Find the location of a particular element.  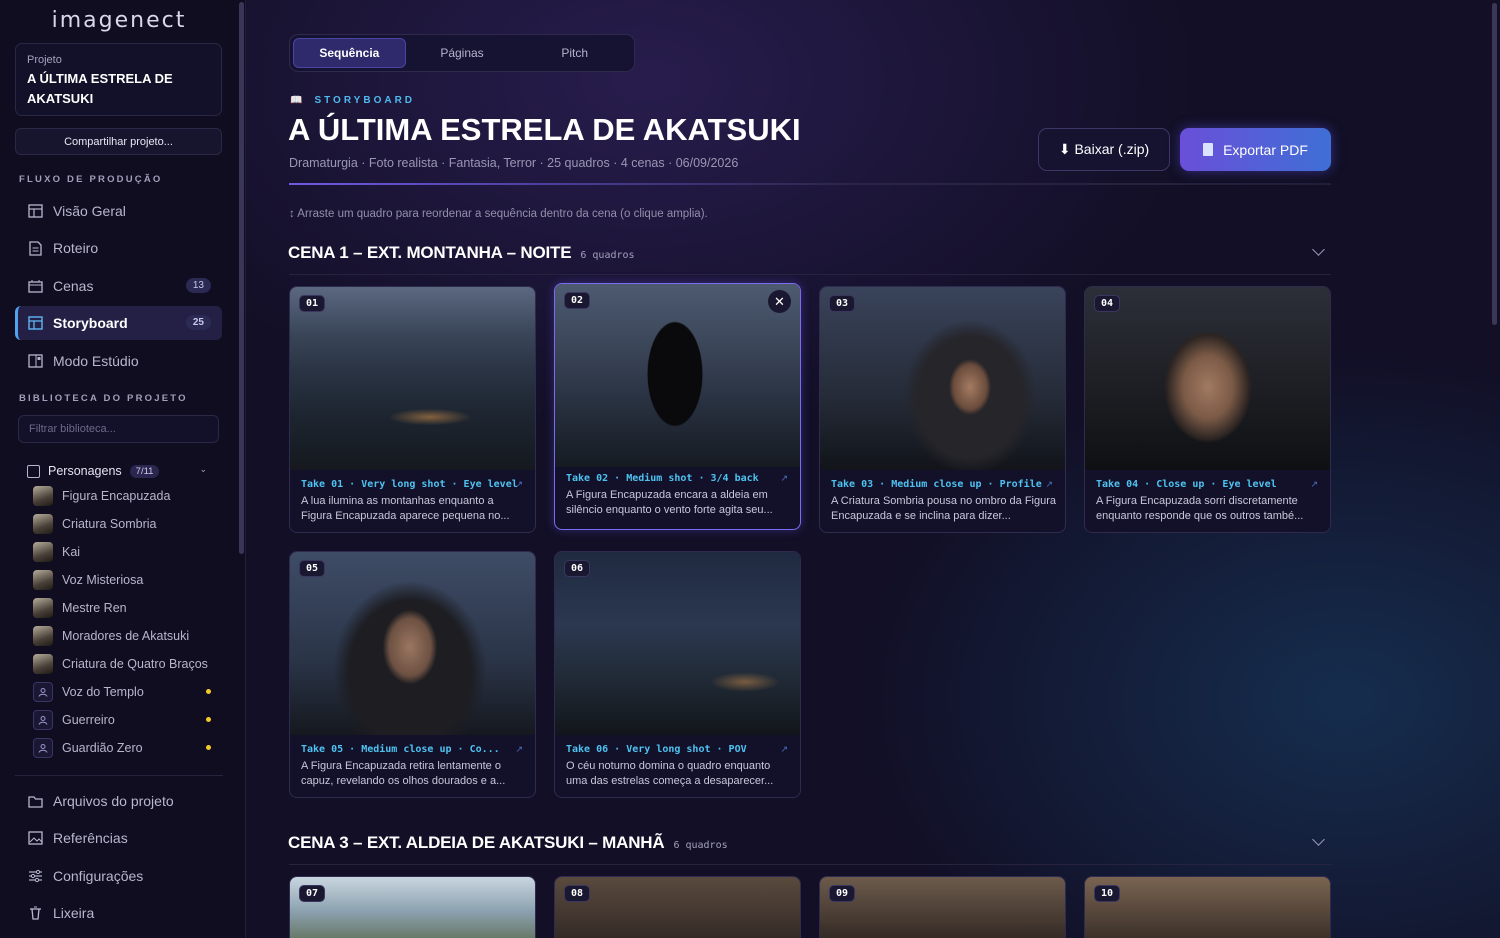

frame-number: 03 is located at coordinates (842, 303).